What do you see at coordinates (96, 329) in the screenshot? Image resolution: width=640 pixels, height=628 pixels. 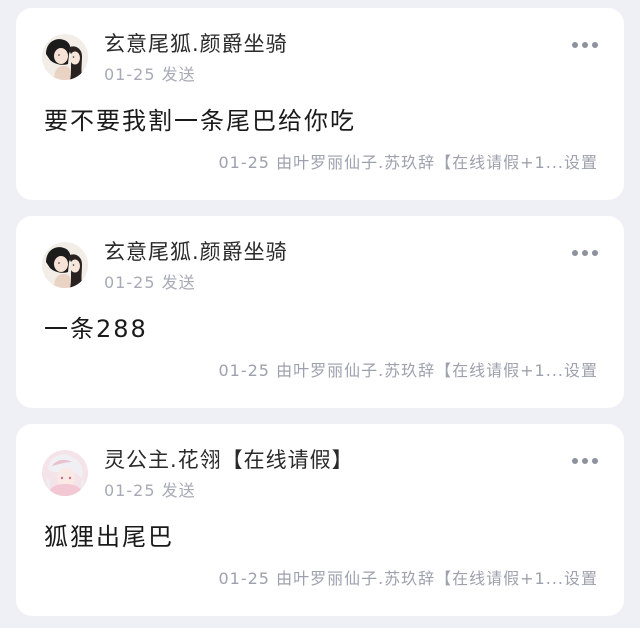 I see `message-text: 一条288` at bounding box center [96, 329].